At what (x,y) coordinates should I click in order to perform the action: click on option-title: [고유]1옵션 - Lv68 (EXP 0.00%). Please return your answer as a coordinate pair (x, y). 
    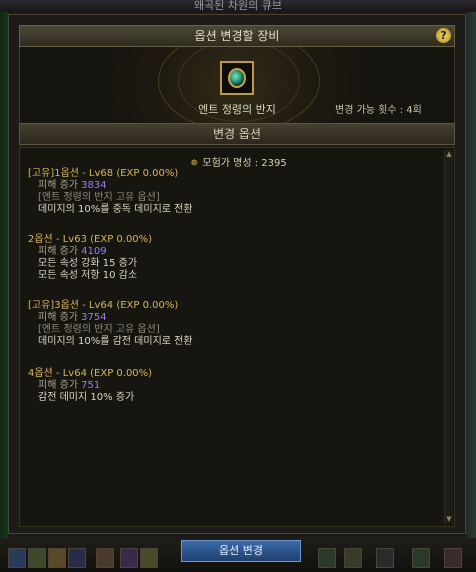
    Looking at the image, I should click on (103, 173).